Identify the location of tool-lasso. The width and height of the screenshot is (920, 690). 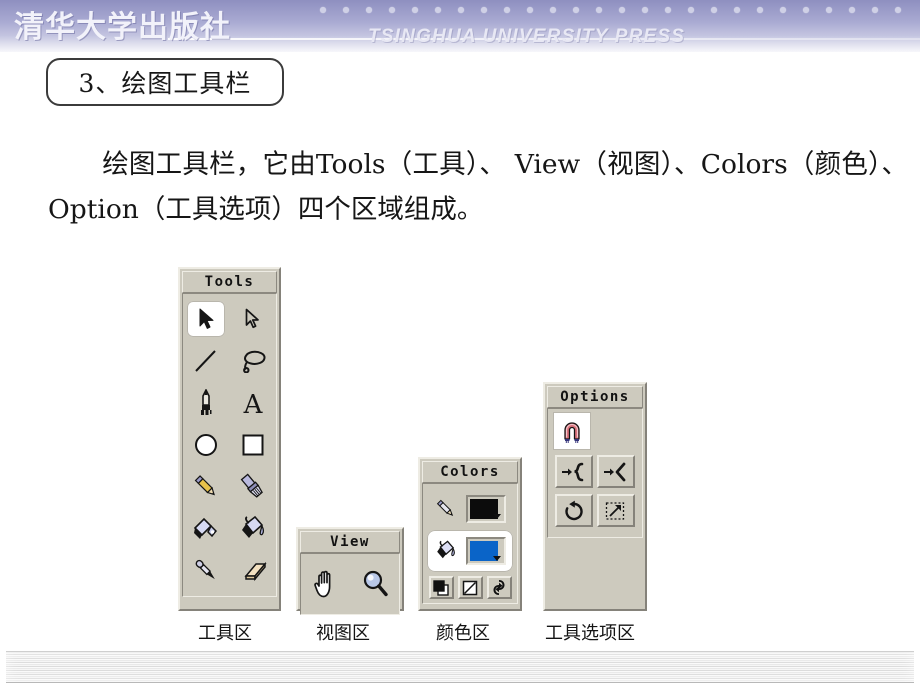
(253, 361).